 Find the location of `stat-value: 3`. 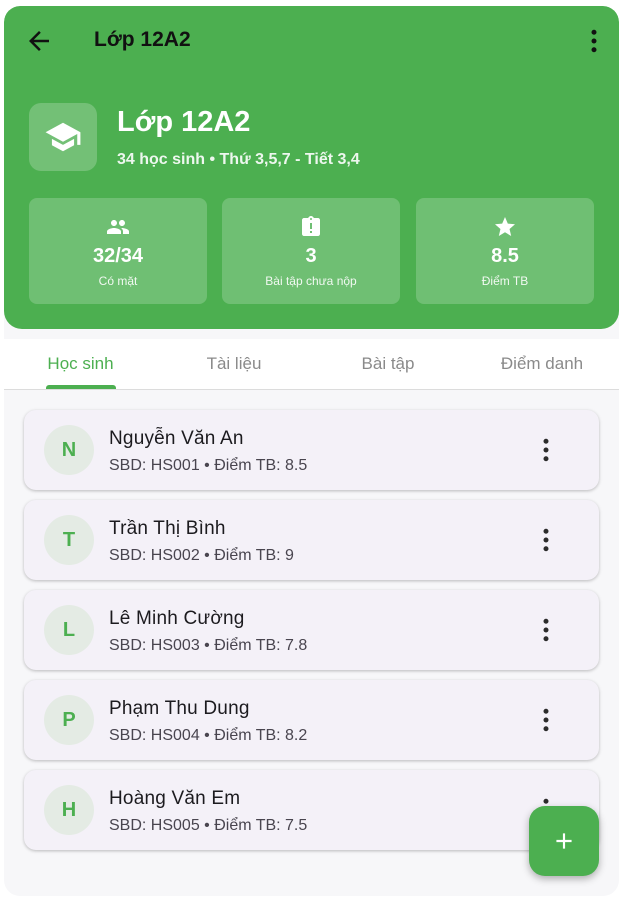

stat-value: 3 is located at coordinates (311, 256).